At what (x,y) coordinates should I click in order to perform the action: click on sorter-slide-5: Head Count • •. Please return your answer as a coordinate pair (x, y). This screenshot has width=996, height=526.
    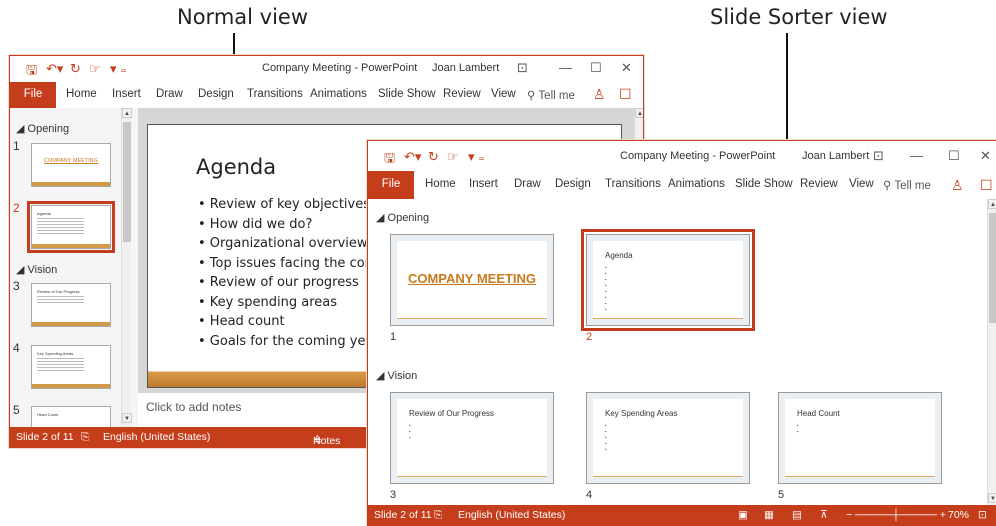
    Looking at the image, I should click on (860, 438).